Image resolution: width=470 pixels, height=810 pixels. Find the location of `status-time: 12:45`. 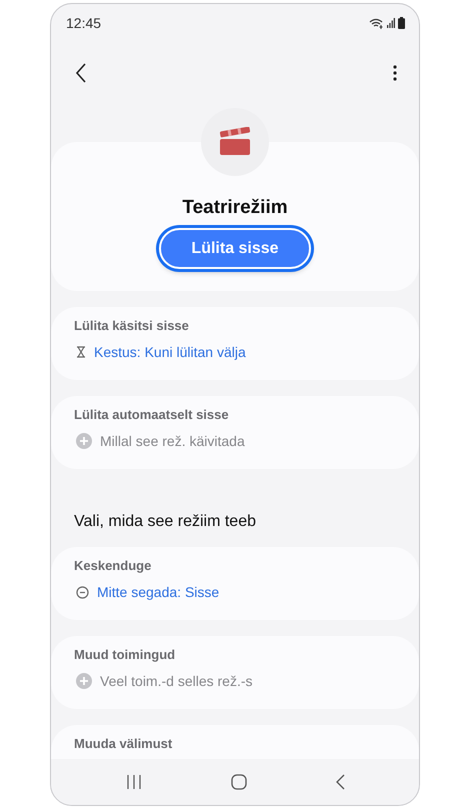

status-time: 12:45 is located at coordinates (84, 23).